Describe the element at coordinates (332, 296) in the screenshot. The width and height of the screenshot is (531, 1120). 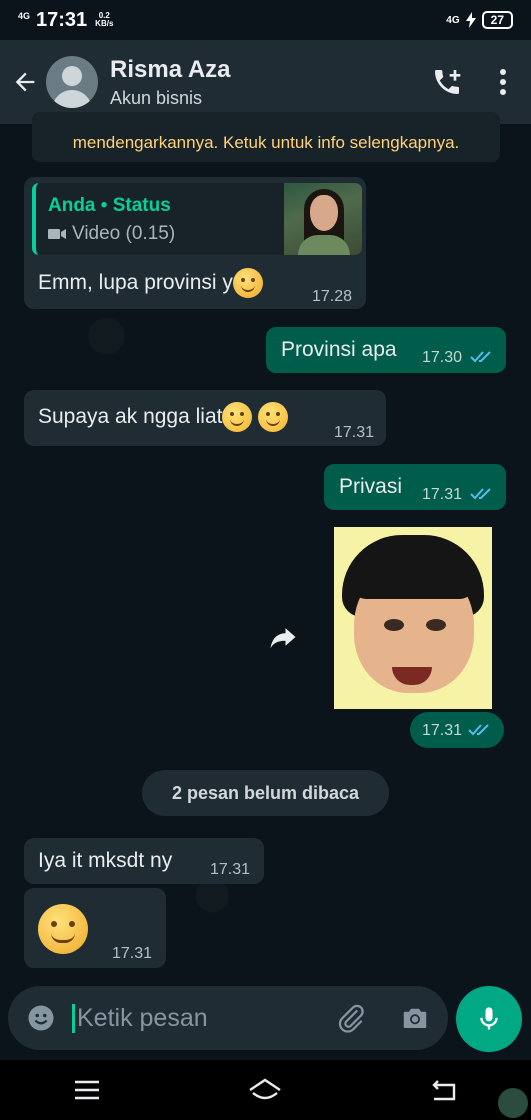
I see `message-time: 17.28` at that location.